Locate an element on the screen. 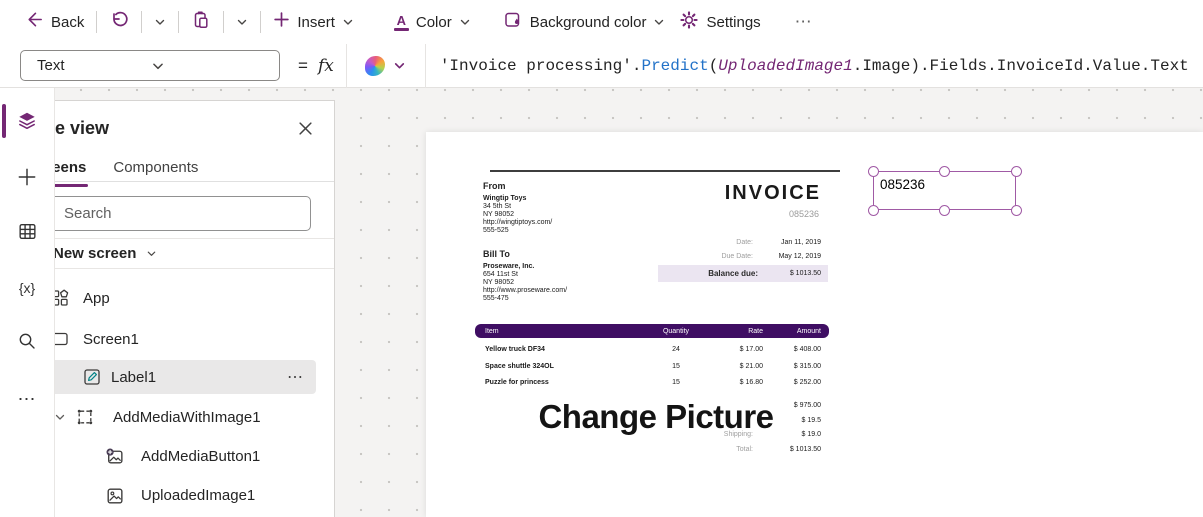 The width and height of the screenshot is (1203, 517). rail-tree-view-button is located at coordinates (27, 123).